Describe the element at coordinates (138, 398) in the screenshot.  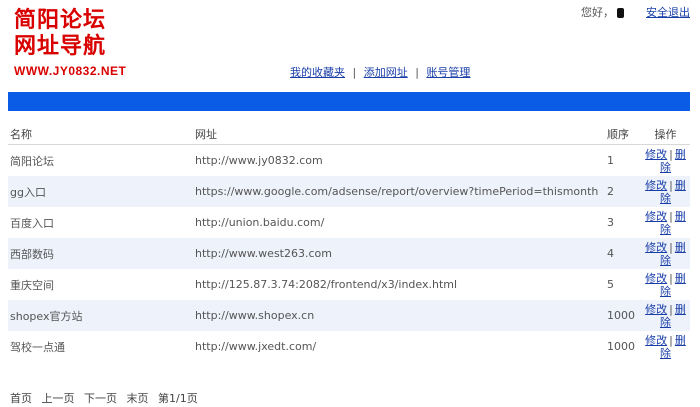
I see `pager-last: 末页` at that location.